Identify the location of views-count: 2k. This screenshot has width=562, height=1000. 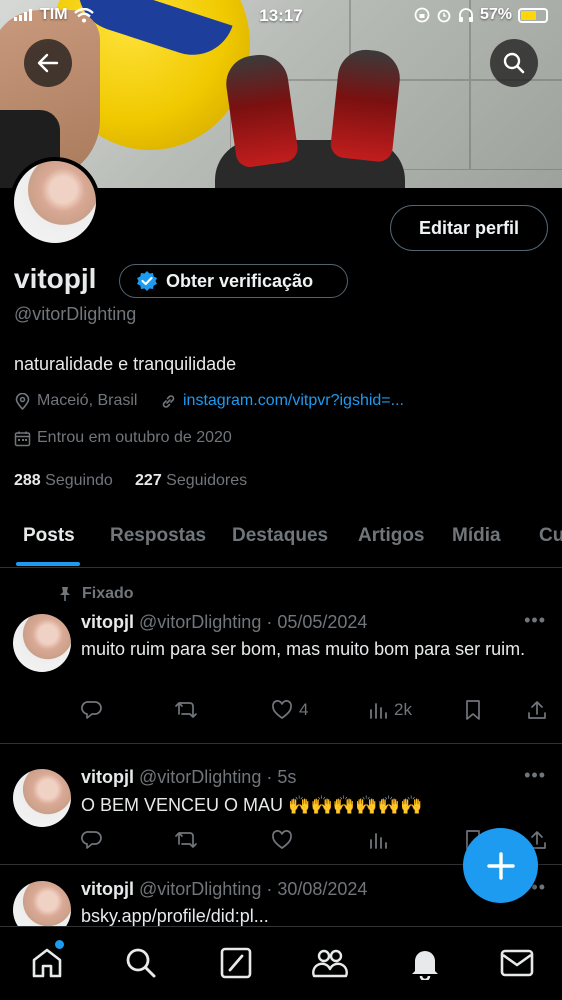
(403, 709).